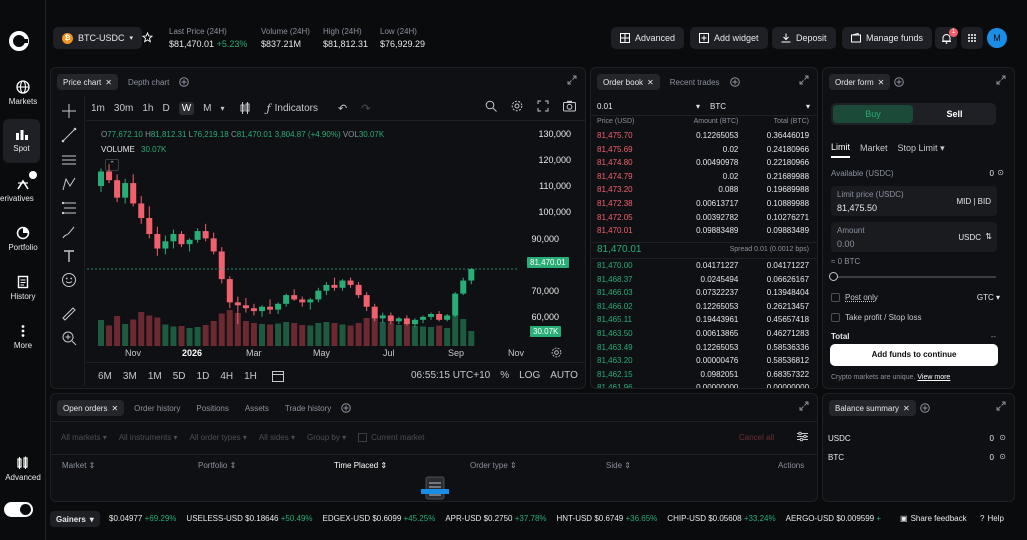  Describe the element at coordinates (703, 363) in the screenshot. I see `bid-row: 81,463.20 0.00000476 0.58536812` at that location.